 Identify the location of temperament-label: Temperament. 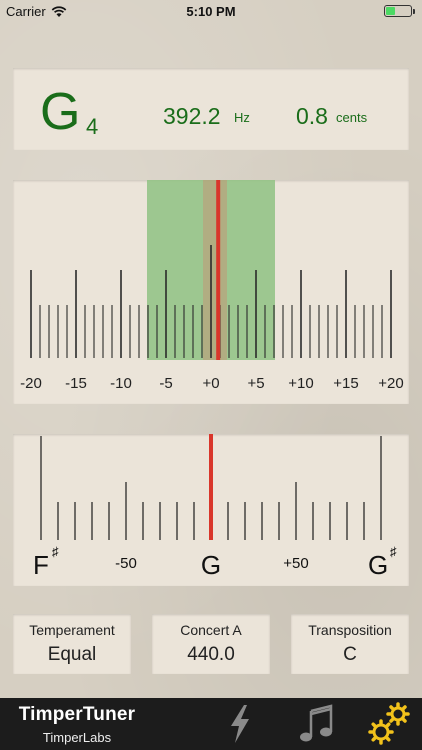
(72, 630).